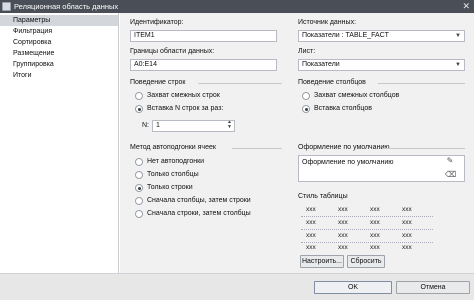 The width and height of the screenshot is (474, 300). I want to click on nav-item-parameters: Параметры, so click(59, 20).